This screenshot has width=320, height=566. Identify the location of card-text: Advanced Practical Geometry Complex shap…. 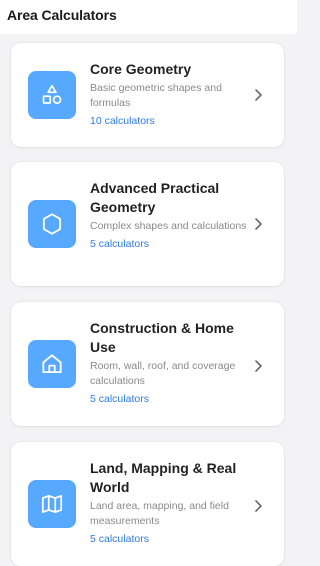
(169, 215).